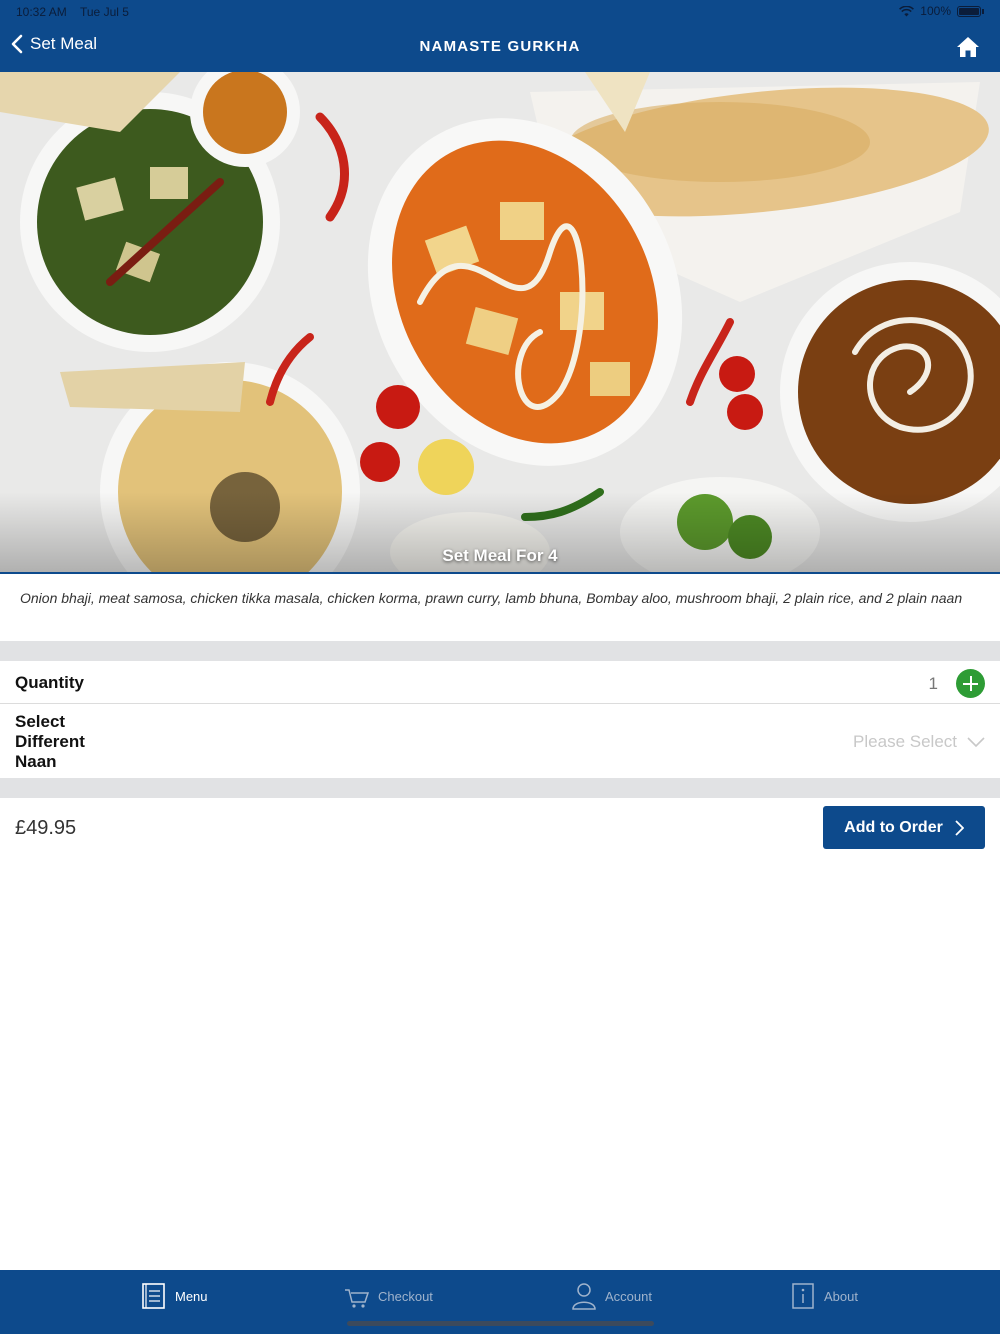 The height and width of the screenshot is (1334, 1000). Describe the element at coordinates (50, 741) in the screenshot. I see `naan-select-label: Select Different Naan` at that location.